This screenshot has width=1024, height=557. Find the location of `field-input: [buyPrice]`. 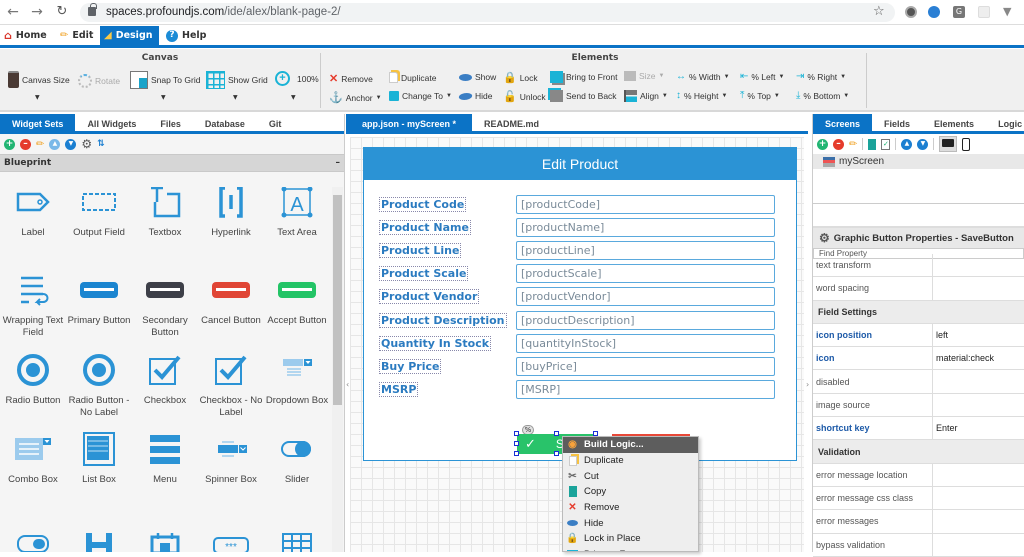

field-input: [buyPrice] is located at coordinates (645, 366).